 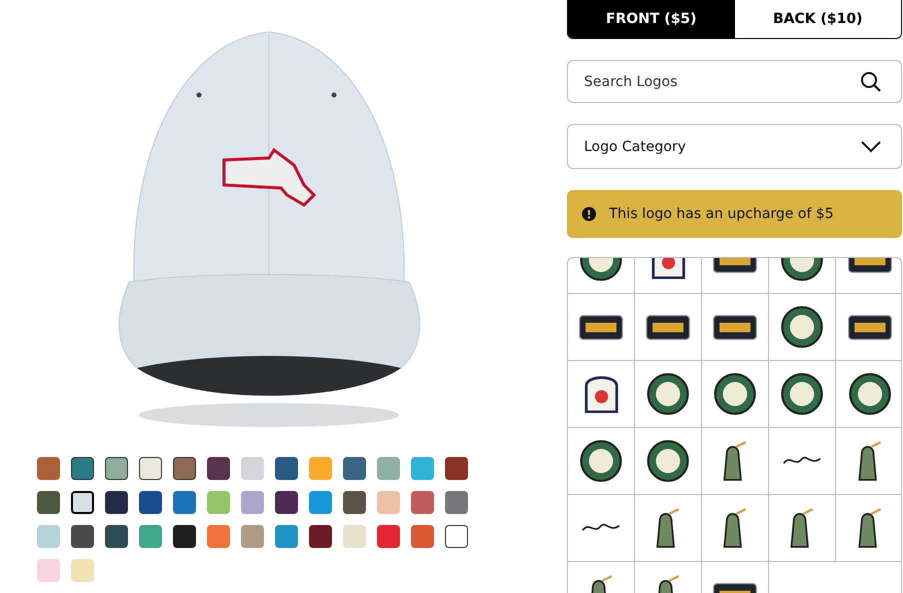 What do you see at coordinates (651, 19) in the screenshot?
I see `side-tab: FRONT ($5)` at bounding box center [651, 19].